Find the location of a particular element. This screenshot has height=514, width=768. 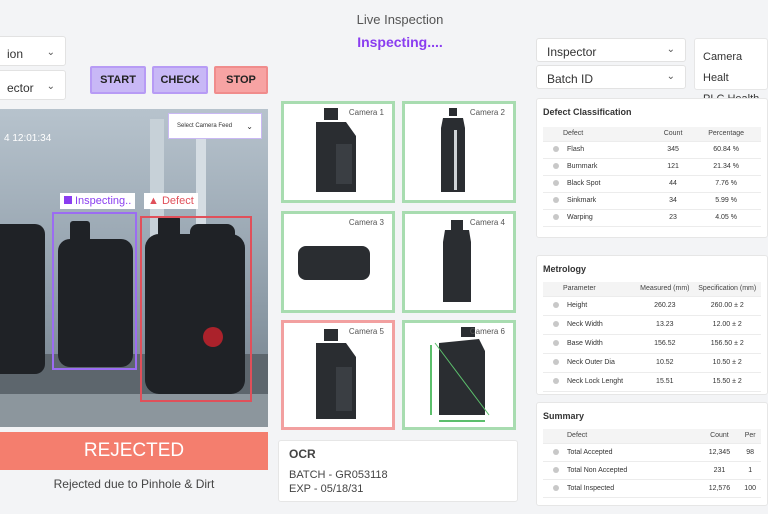

inspecting-tag-label: Inspecting.. is located at coordinates (103, 201).